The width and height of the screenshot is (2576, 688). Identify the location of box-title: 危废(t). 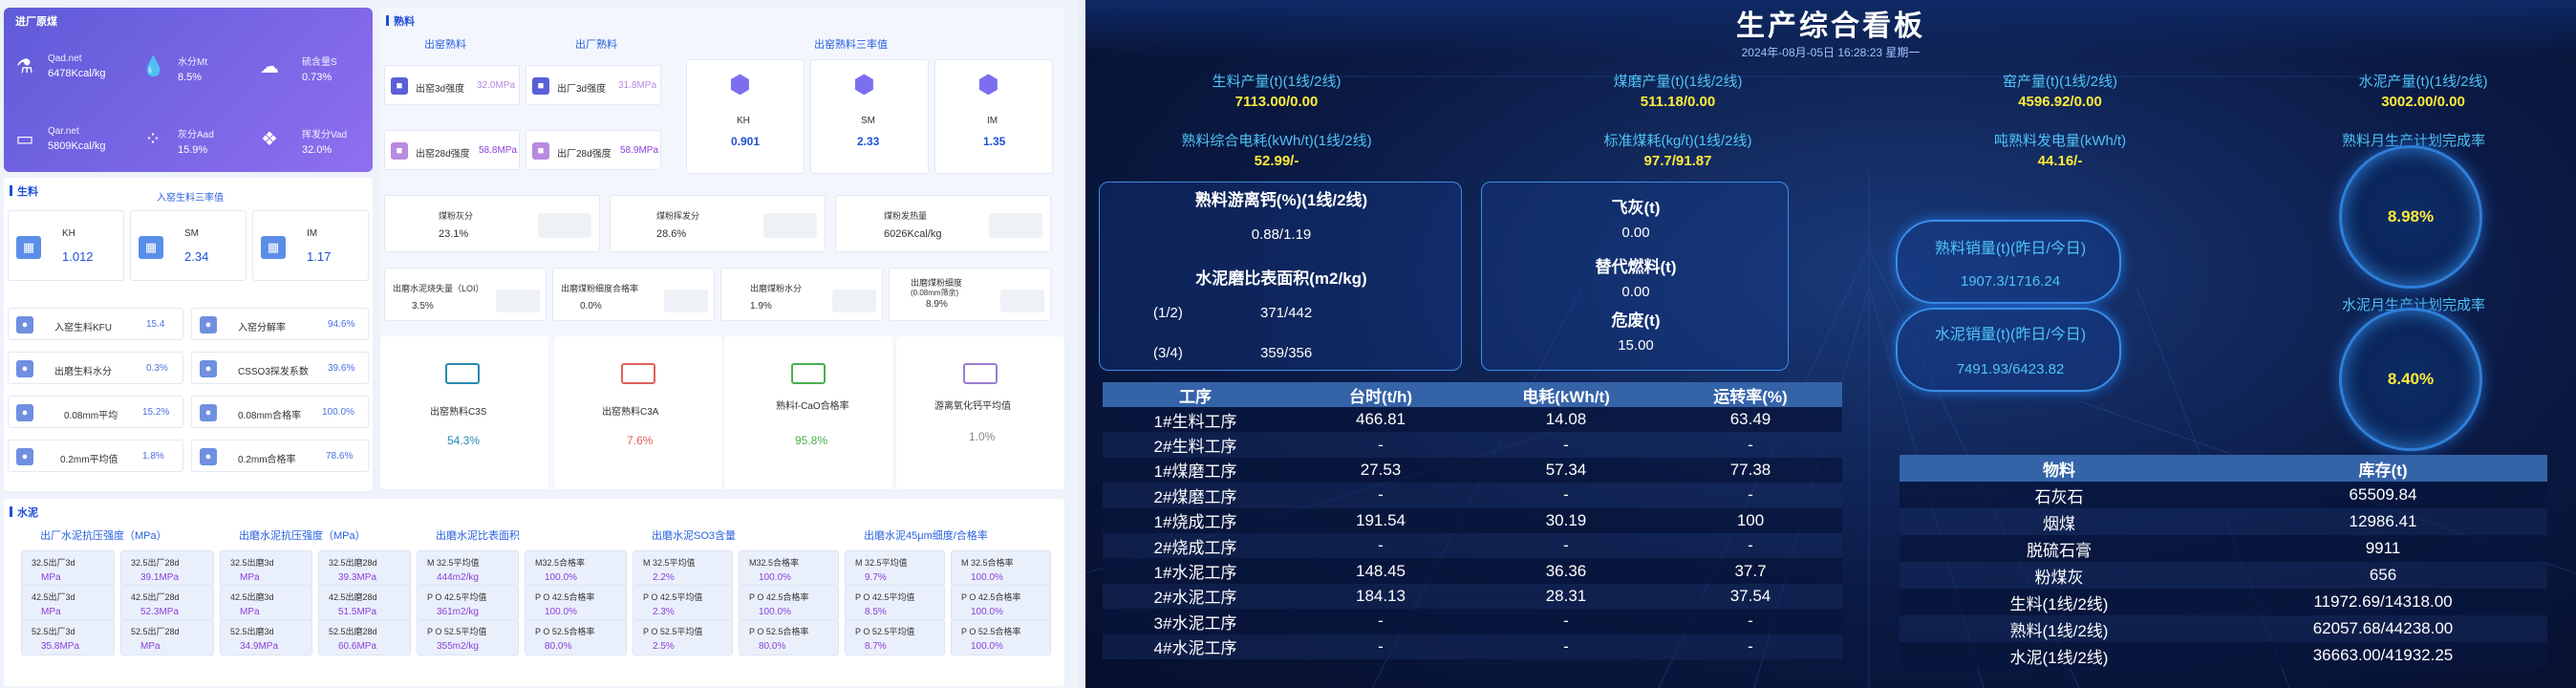
(1636, 321).